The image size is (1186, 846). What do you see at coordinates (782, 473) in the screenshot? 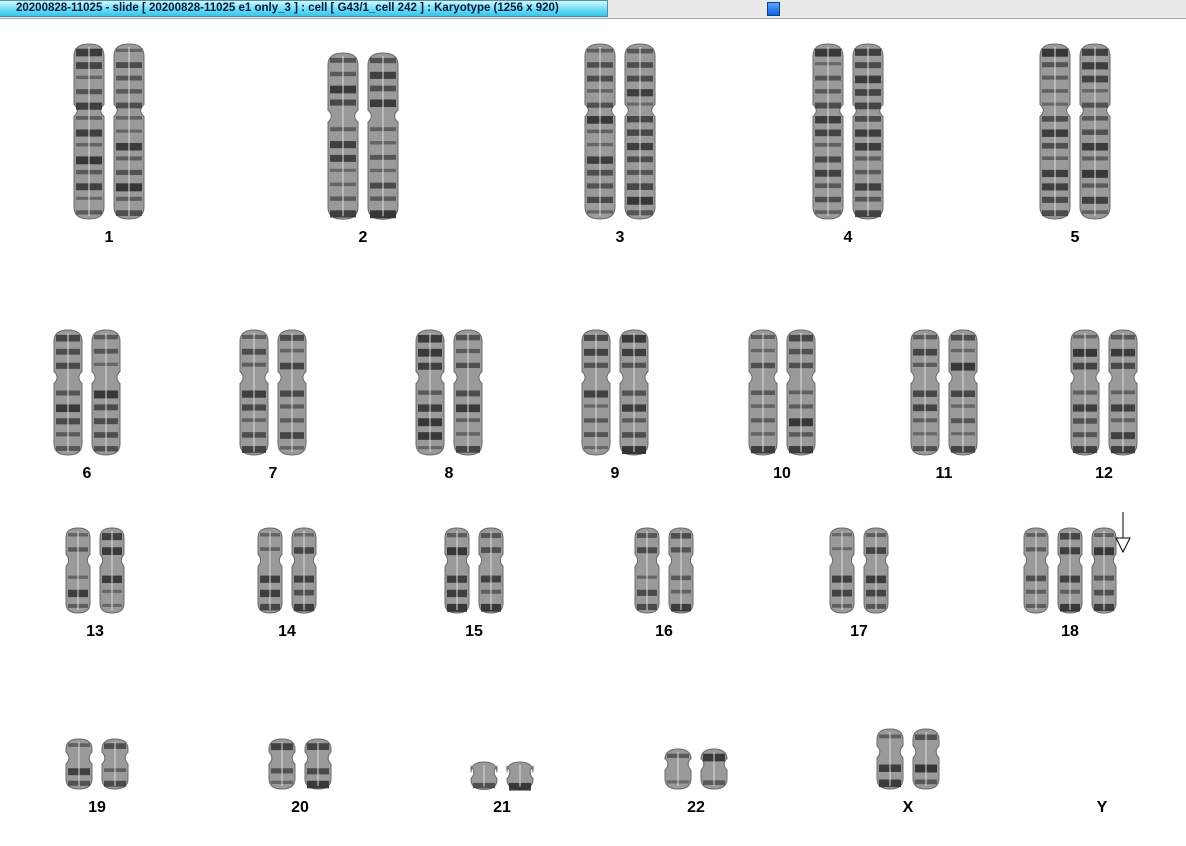
I see `chromosome-label: 10` at bounding box center [782, 473].